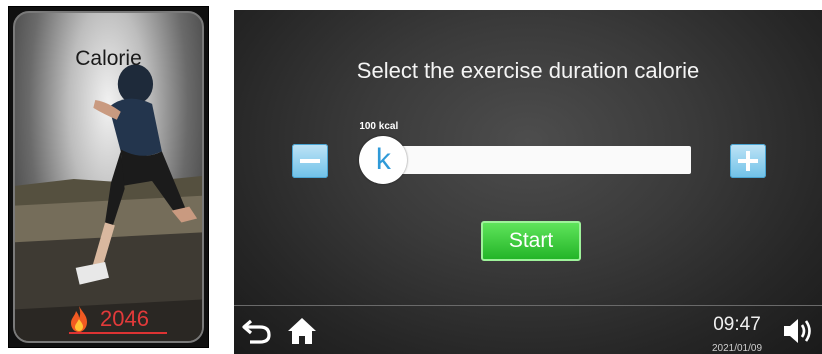 The height and width of the screenshot is (354, 822). I want to click on calorie-total: 2046, so click(108, 319).